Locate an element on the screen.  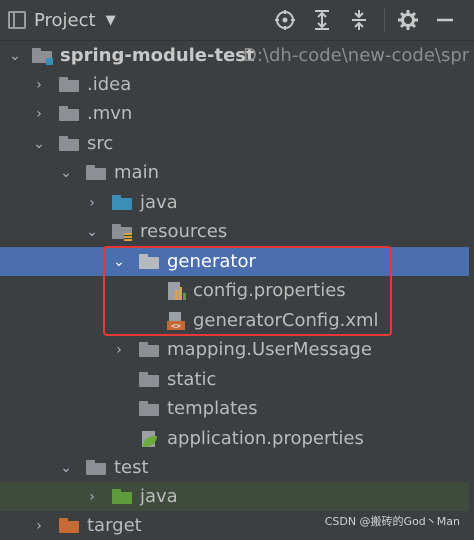
chevron-down-icon: ▼ is located at coordinates (110, 20).